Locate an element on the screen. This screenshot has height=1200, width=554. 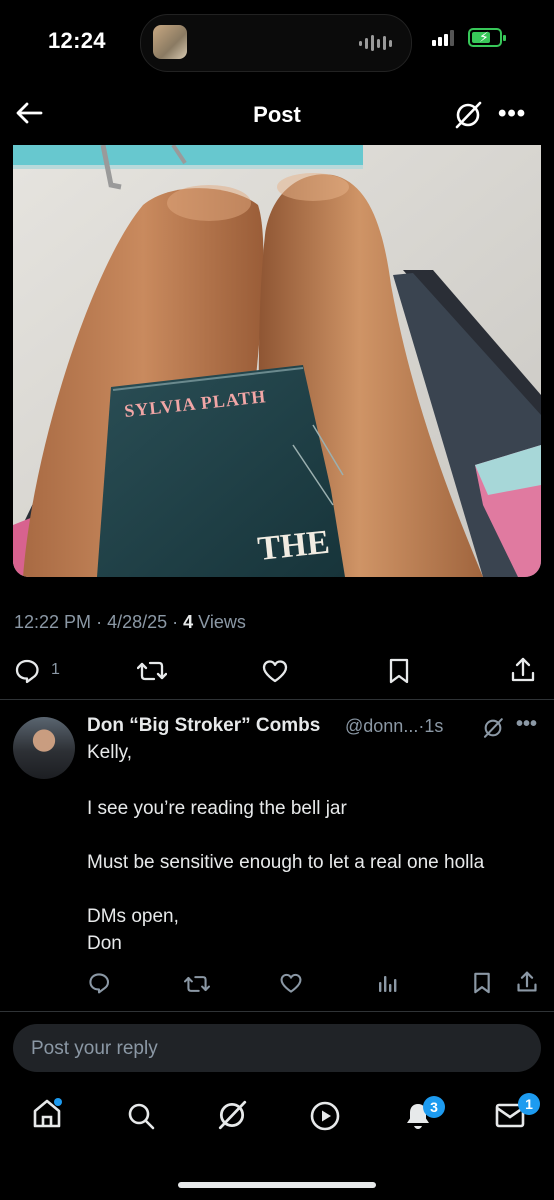
dynamic-island is located at coordinates (276, 43).